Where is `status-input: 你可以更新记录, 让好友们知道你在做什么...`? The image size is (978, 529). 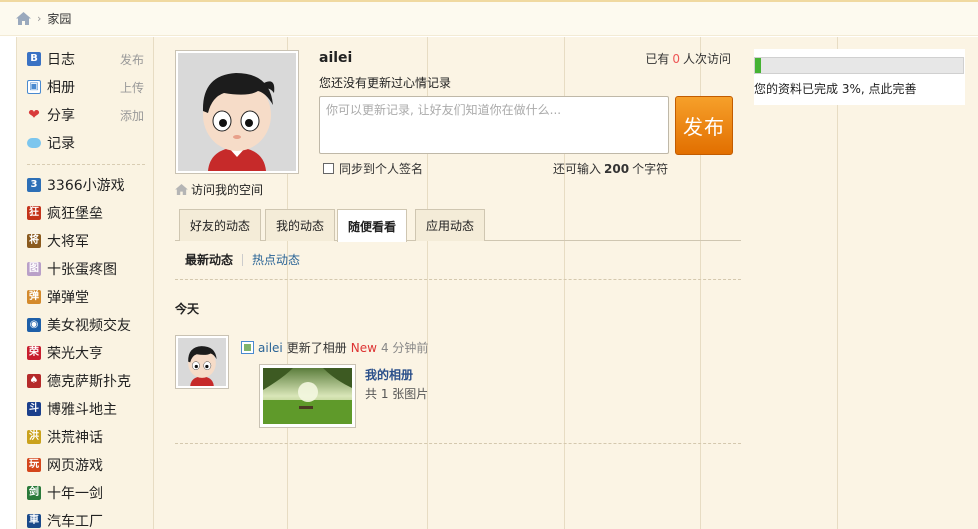 status-input: 你可以更新记录, 让好友们知道你在做什么... is located at coordinates (494, 125).